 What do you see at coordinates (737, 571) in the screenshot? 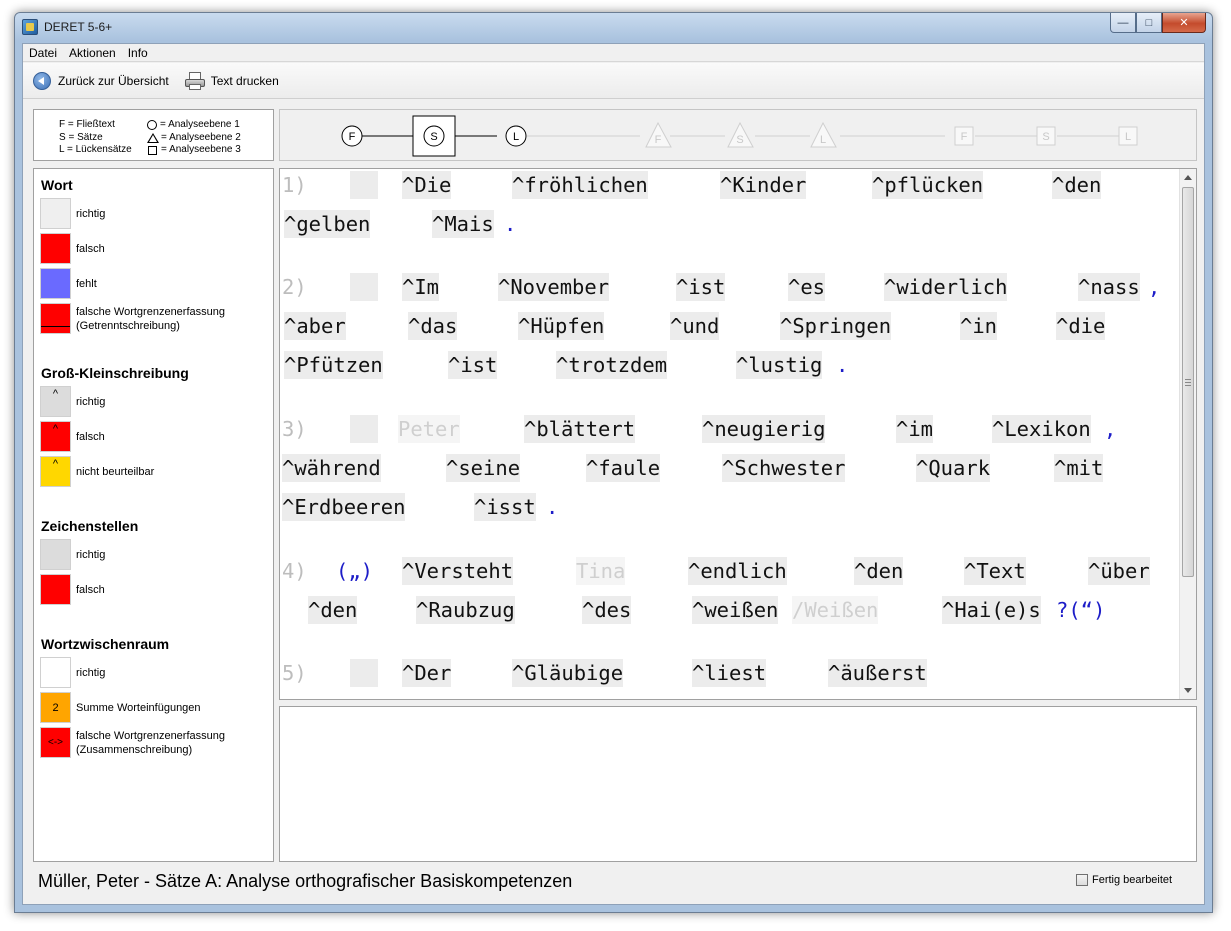
I see `word-token: ^endlich` at bounding box center [737, 571].